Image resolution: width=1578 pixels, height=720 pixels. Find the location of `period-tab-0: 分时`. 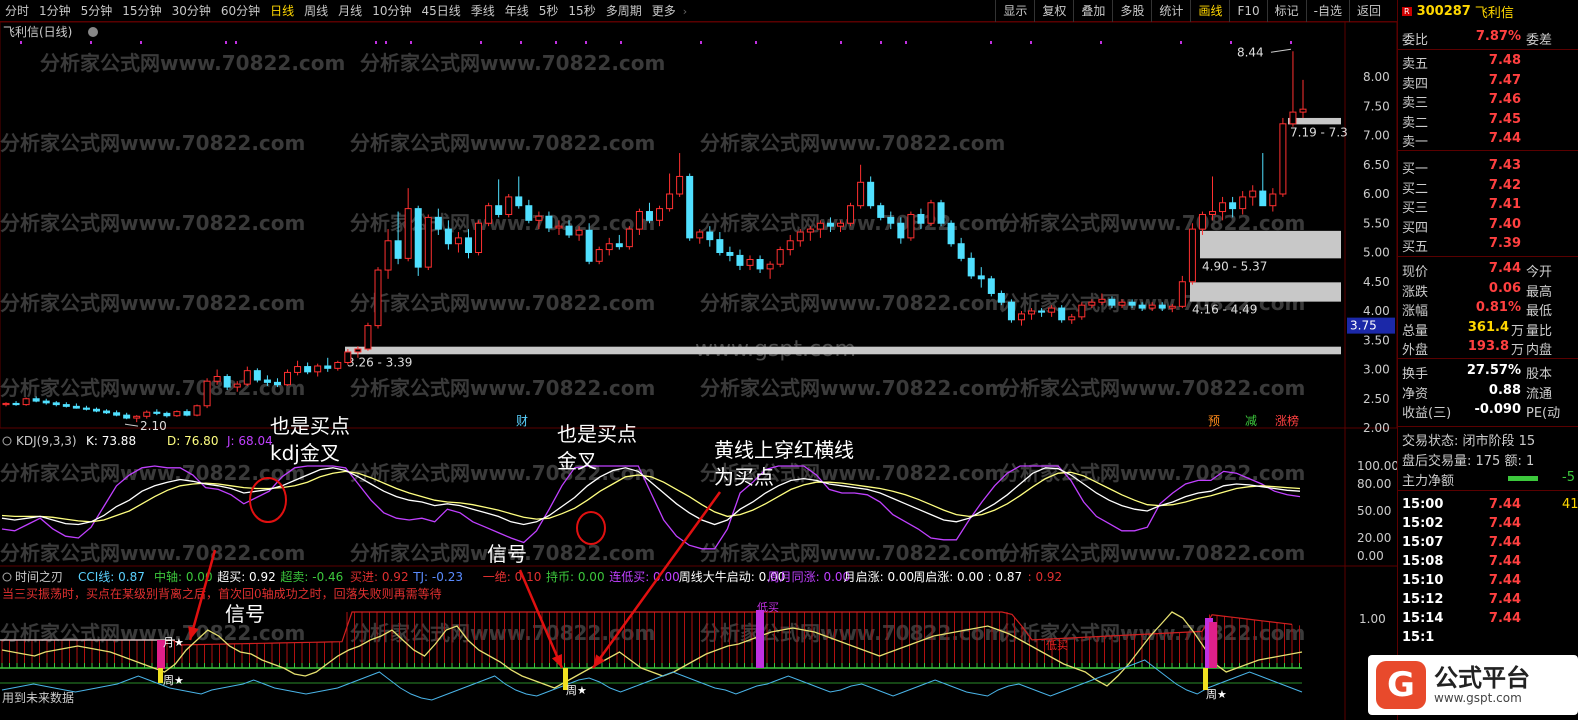

period-tab-0: 分时 is located at coordinates (17, 11).